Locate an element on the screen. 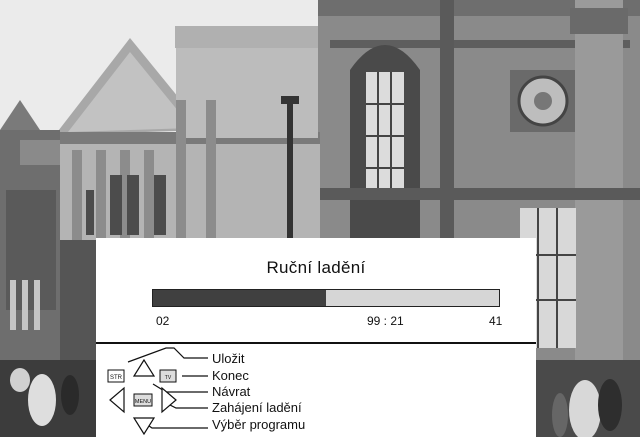 This screenshot has height=437, width=640. legend-program-select: Výběr programu is located at coordinates (259, 424).